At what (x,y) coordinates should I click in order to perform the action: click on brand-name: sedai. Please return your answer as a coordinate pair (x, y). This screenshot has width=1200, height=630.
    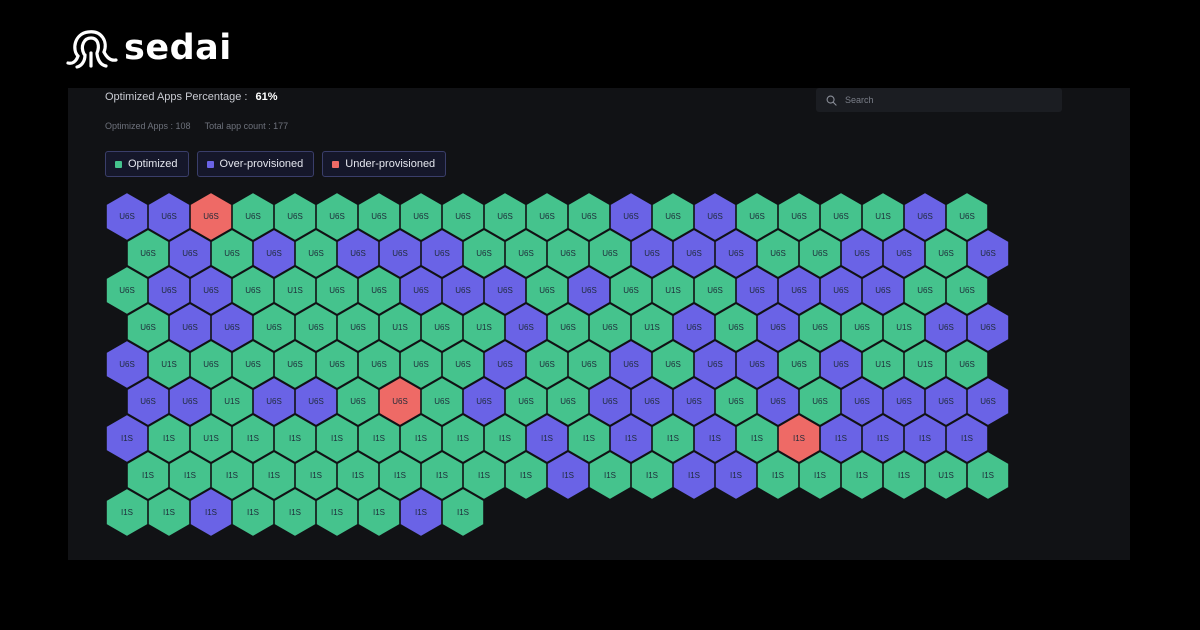
    Looking at the image, I should click on (178, 48).